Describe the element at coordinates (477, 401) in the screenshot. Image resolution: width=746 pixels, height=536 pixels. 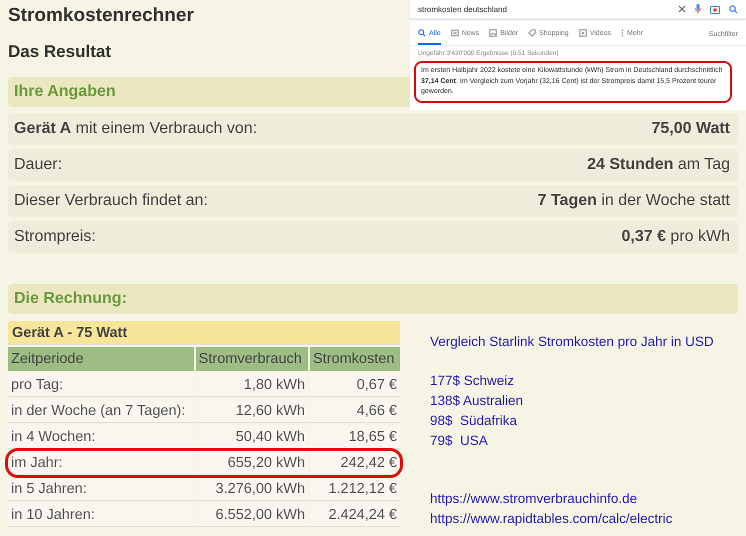
I see `note-line: 138$ Australien` at that location.